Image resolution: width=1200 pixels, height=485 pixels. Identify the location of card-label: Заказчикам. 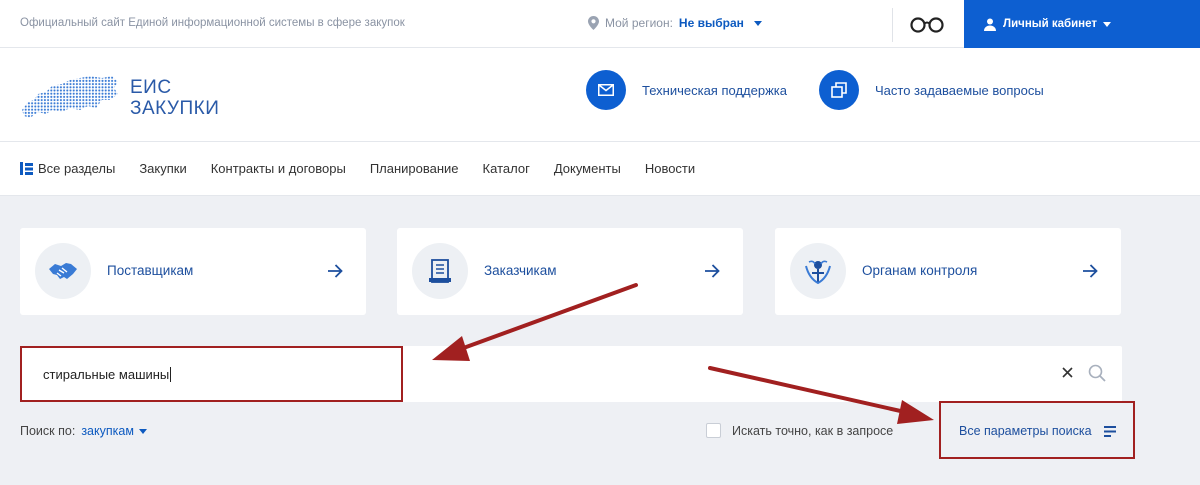
(520, 270).